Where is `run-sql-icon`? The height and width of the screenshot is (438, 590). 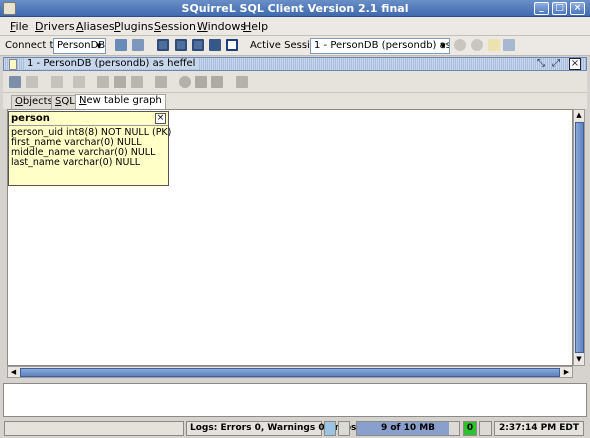
run-sql-icon is located at coordinates (57, 82).